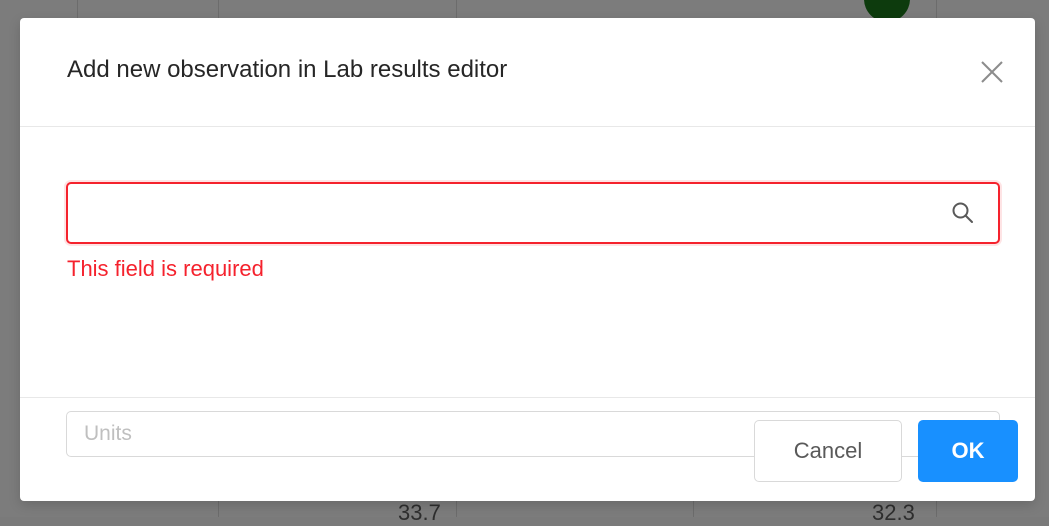 This screenshot has width=1049, height=526. What do you see at coordinates (828, 451) in the screenshot?
I see `cancel-button: Cancel` at bounding box center [828, 451].